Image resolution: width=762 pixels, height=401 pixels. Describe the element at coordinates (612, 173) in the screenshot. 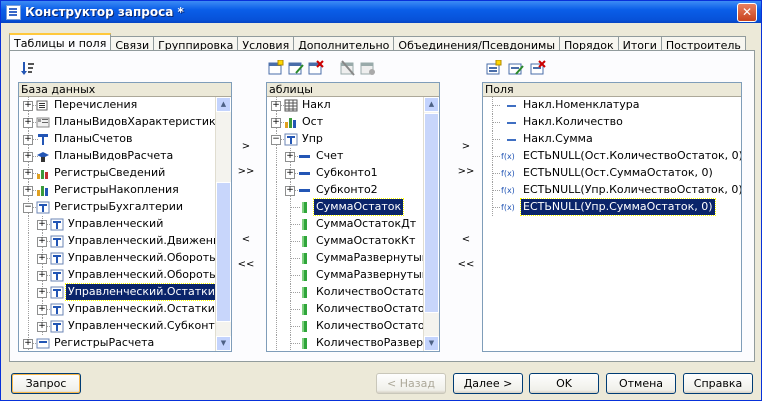

I see `field-item: f(x) ЕСТЬNULL(Ост.СуммаОстаток, 0)` at that location.